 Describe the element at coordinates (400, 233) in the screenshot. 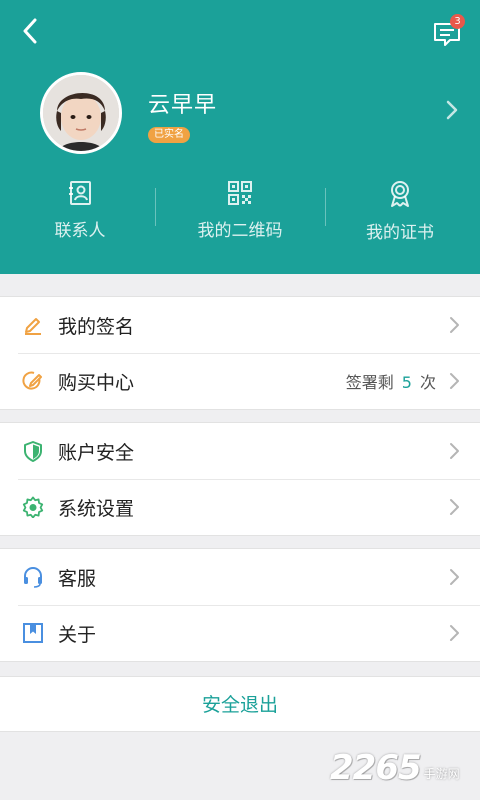

I see `quick-action-label: 我的证书` at that location.